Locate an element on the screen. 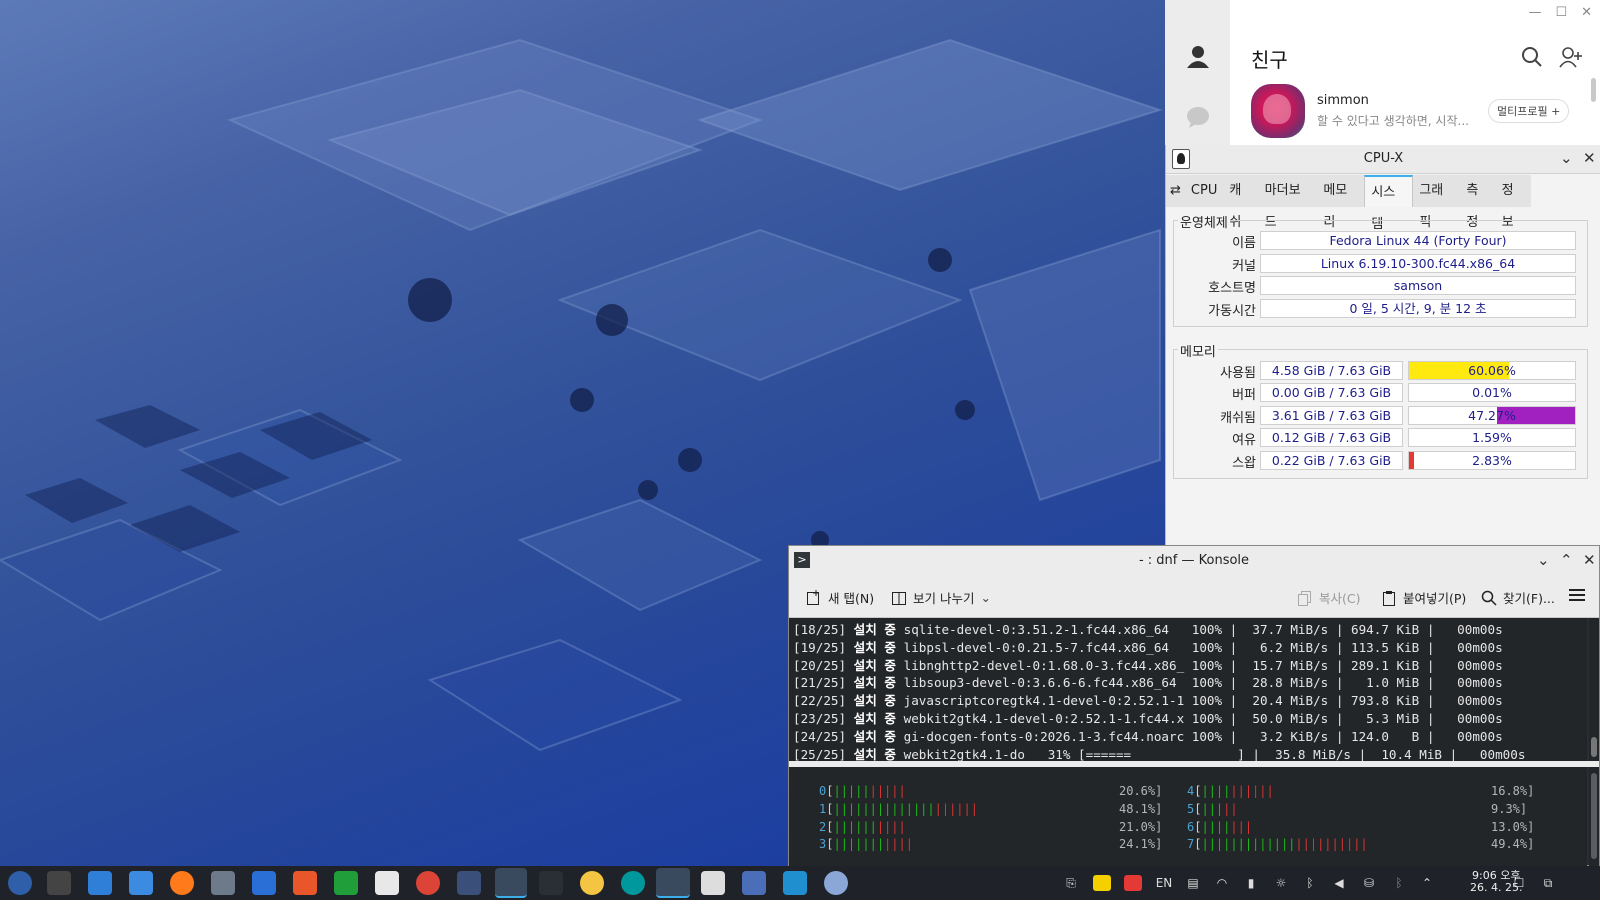 This screenshot has height=900, width=1600. minimize-icon: — is located at coordinates (1534, 12).